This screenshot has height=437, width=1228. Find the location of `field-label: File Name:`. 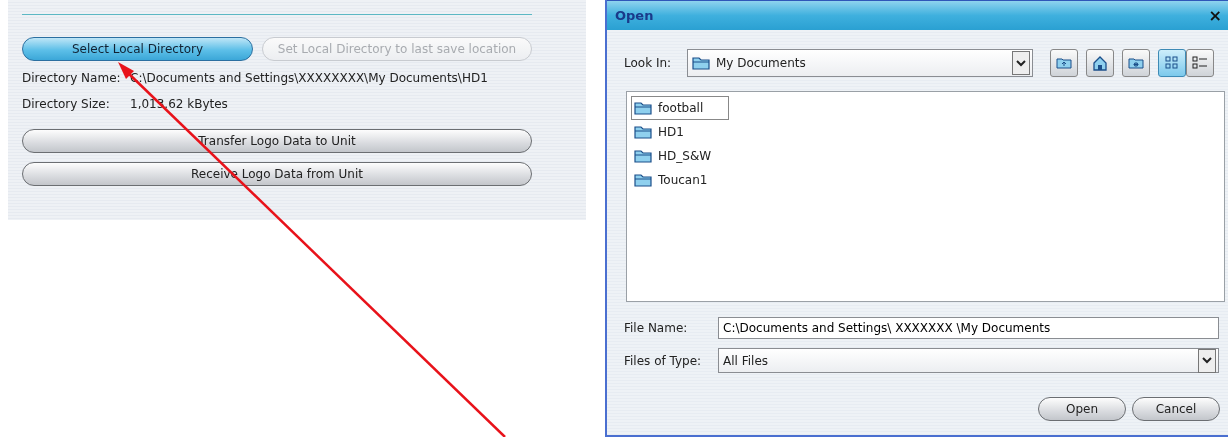

field-label: File Name: is located at coordinates (656, 328).